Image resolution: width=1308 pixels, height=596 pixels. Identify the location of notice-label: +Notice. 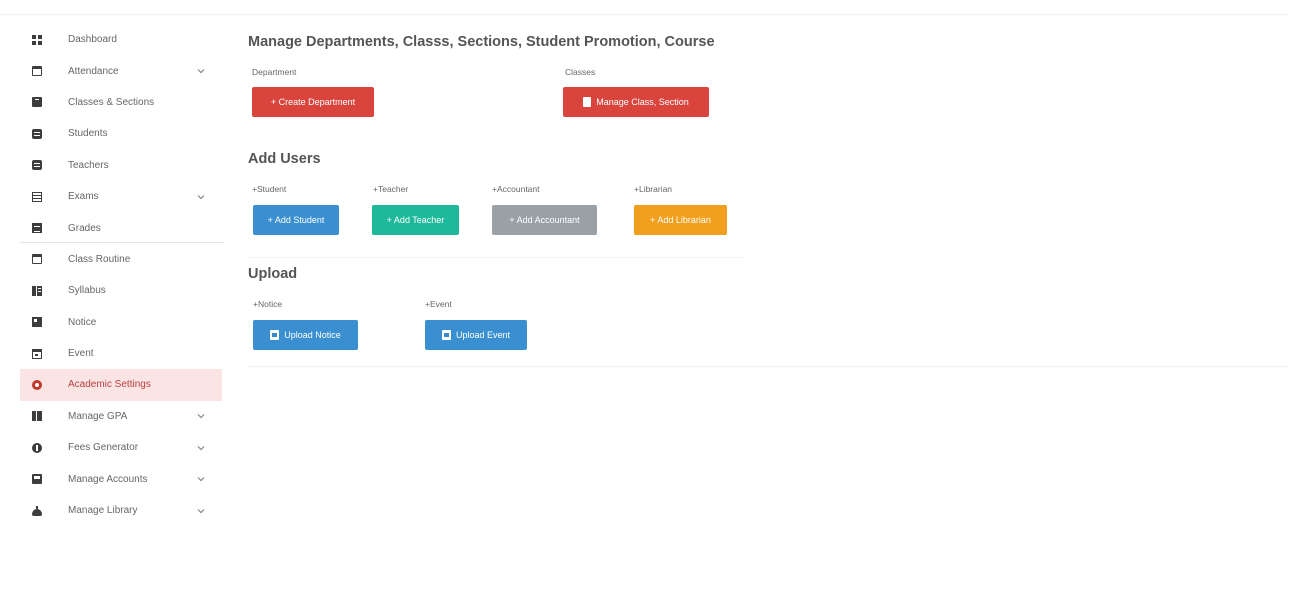
(268, 304).